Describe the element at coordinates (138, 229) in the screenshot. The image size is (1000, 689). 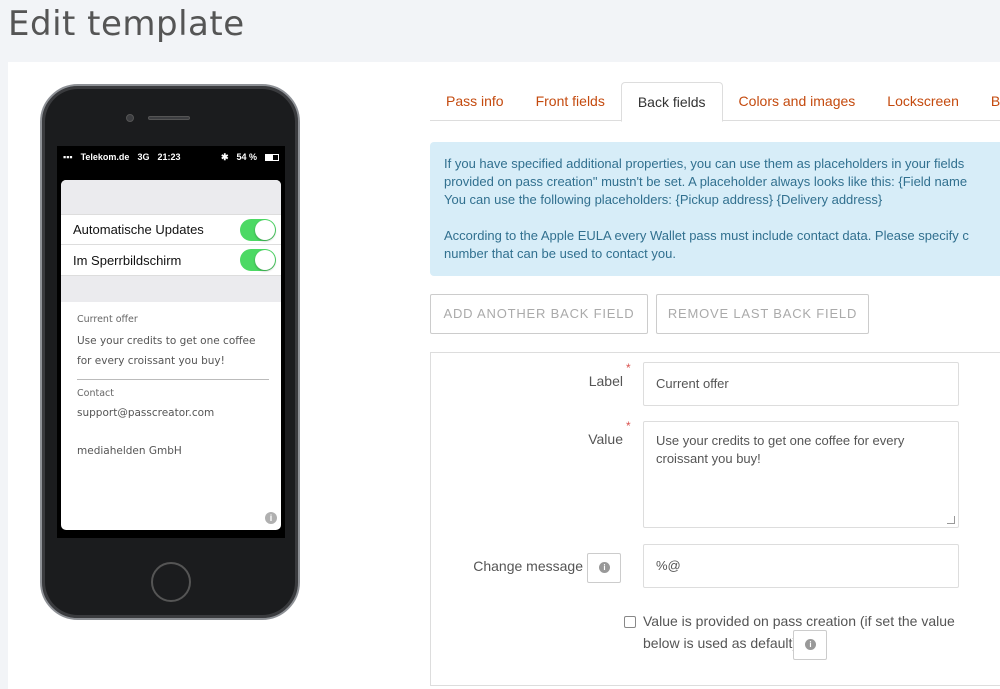
I see `toggle-label: Automatische Updates` at that location.